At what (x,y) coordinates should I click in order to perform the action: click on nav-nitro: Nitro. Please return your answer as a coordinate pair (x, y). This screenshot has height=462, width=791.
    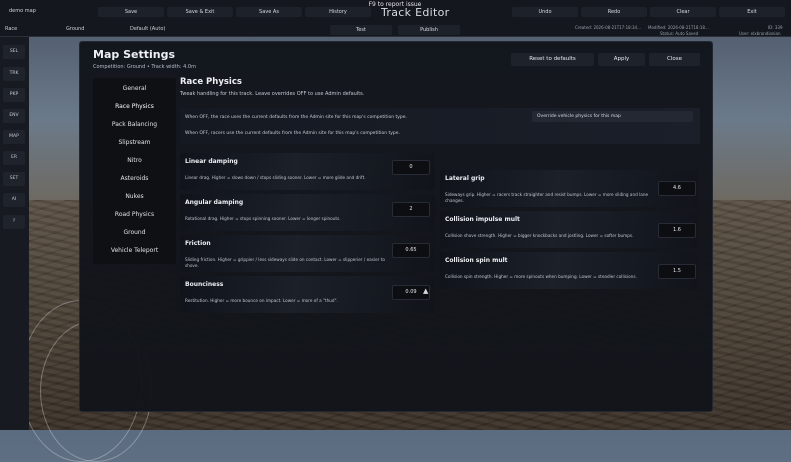
    Looking at the image, I should click on (134, 160).